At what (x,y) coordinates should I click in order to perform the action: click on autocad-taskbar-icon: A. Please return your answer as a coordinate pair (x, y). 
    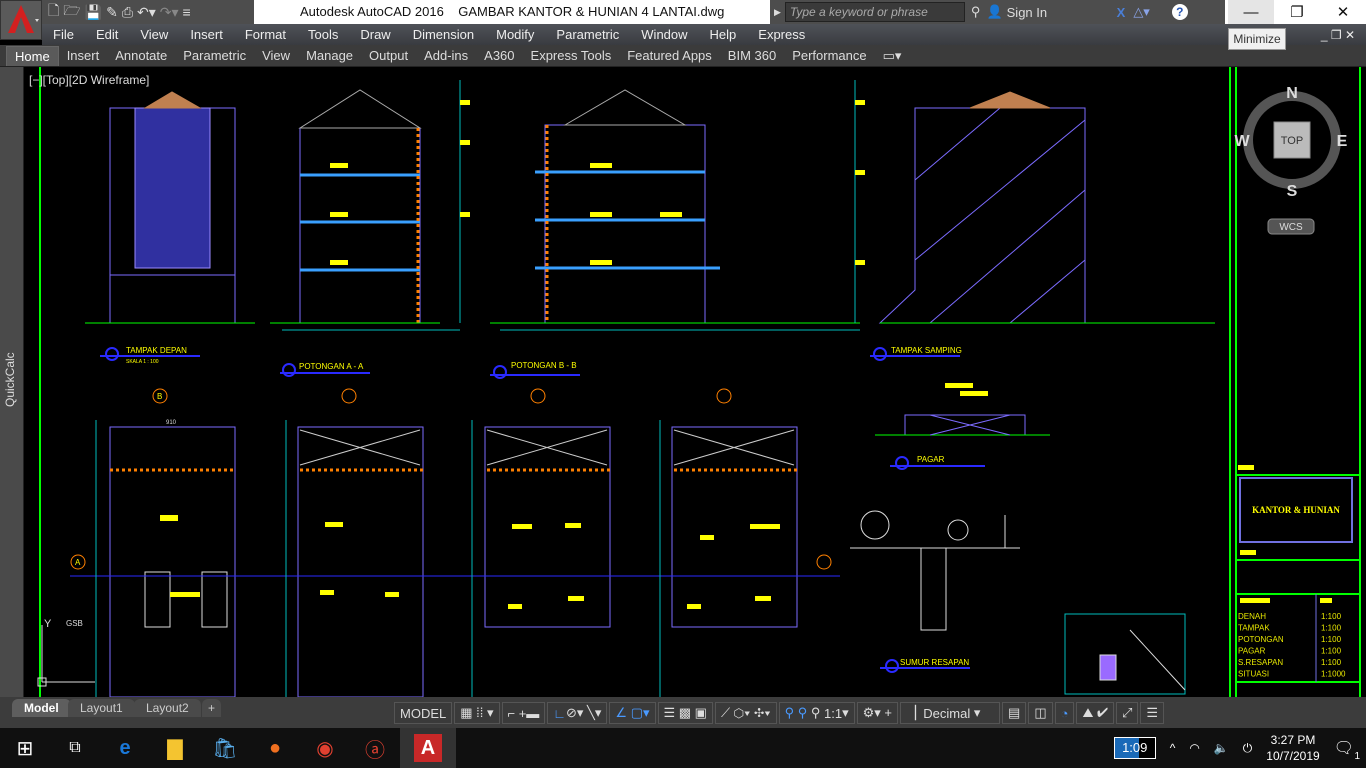
    Looking at the image, I should click on (428, 748).